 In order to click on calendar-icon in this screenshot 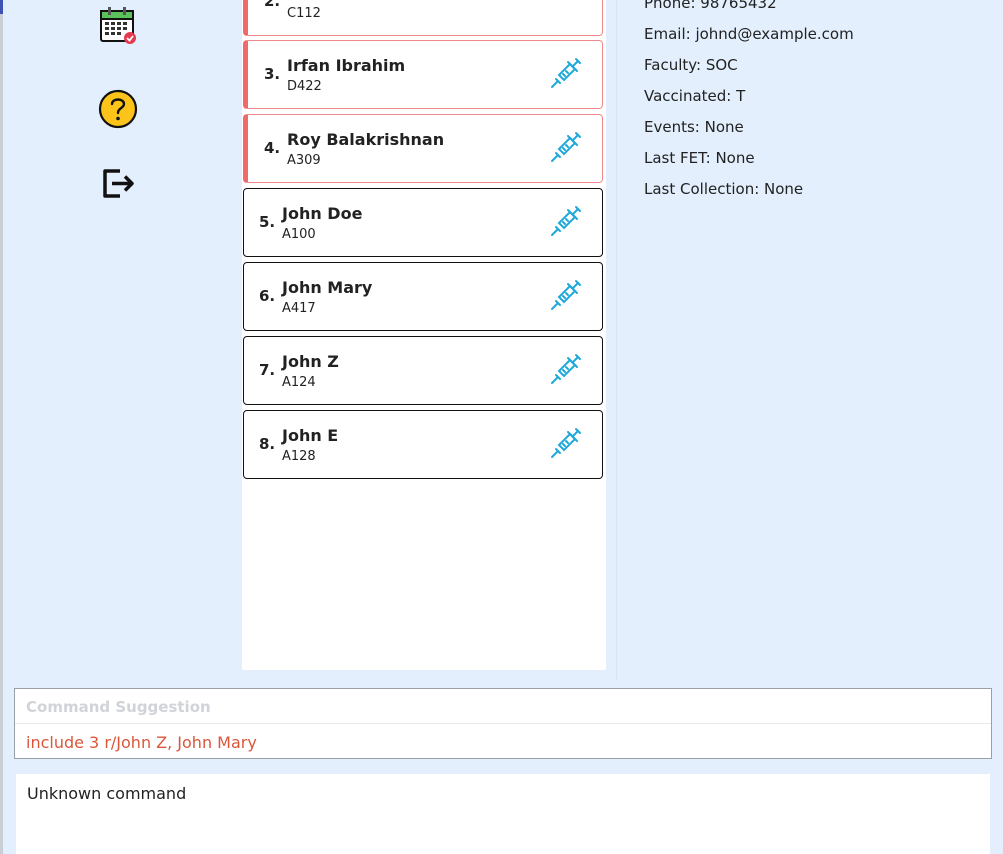, I will do `click(118, 25)`.